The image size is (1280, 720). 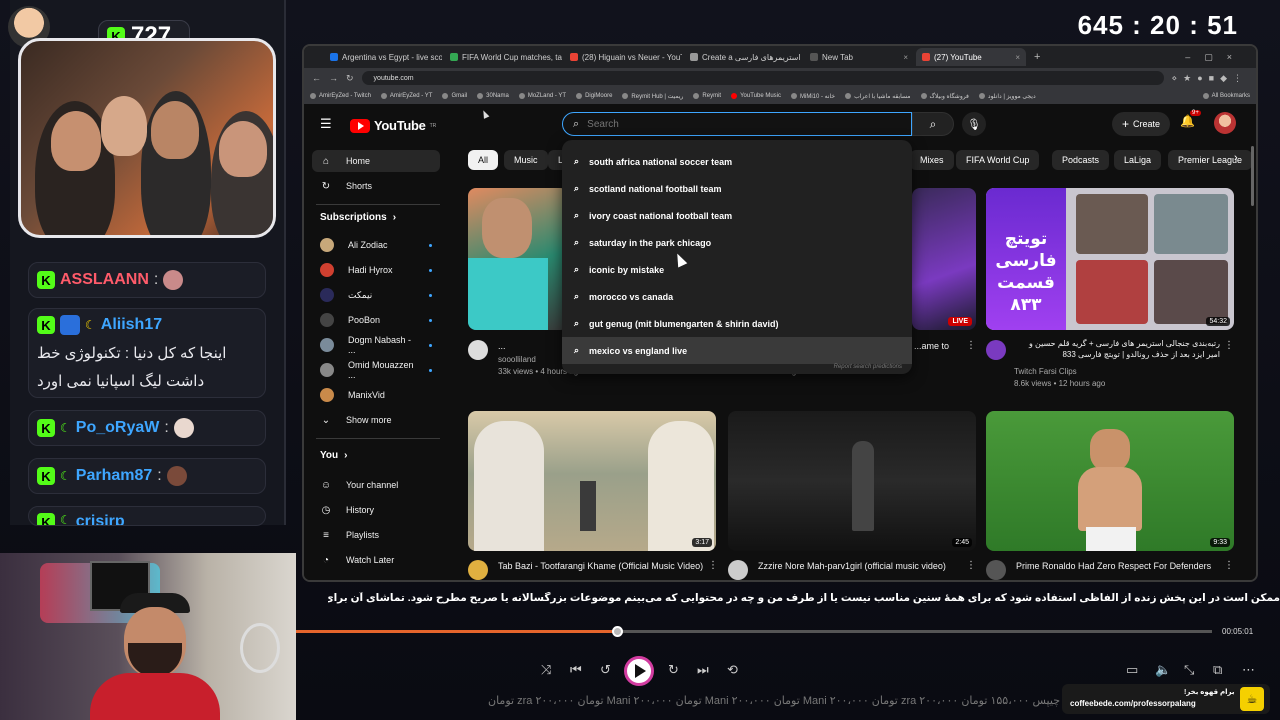 I want to click on chip-music: Music, so click(x=526, y=160).